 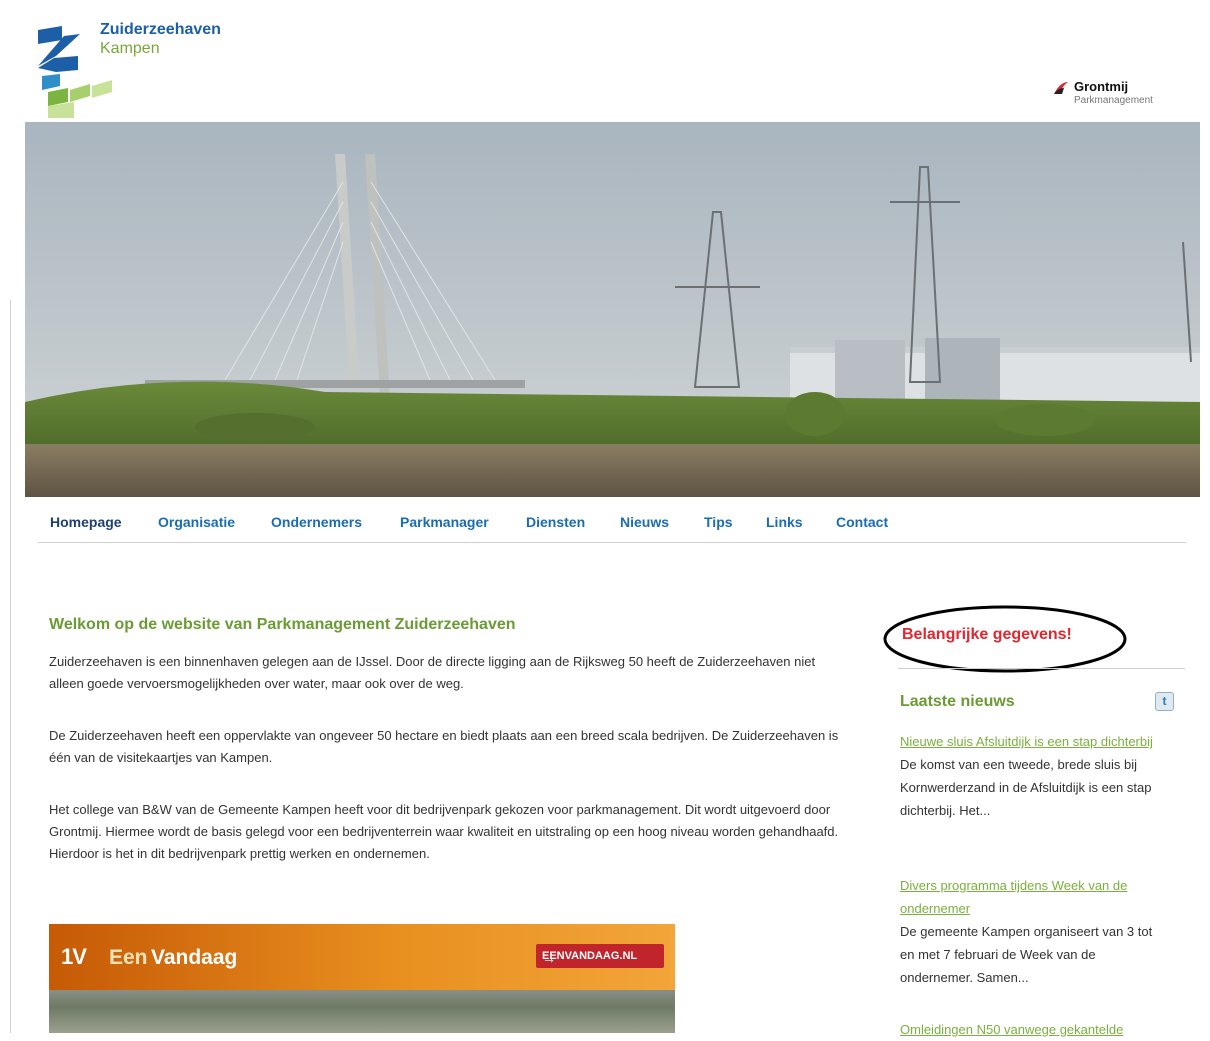 What do you see at coordinates (1061, 88) in the screenshot?
I see `grontmij-logo-icon` at bounding box center [1061, 88].